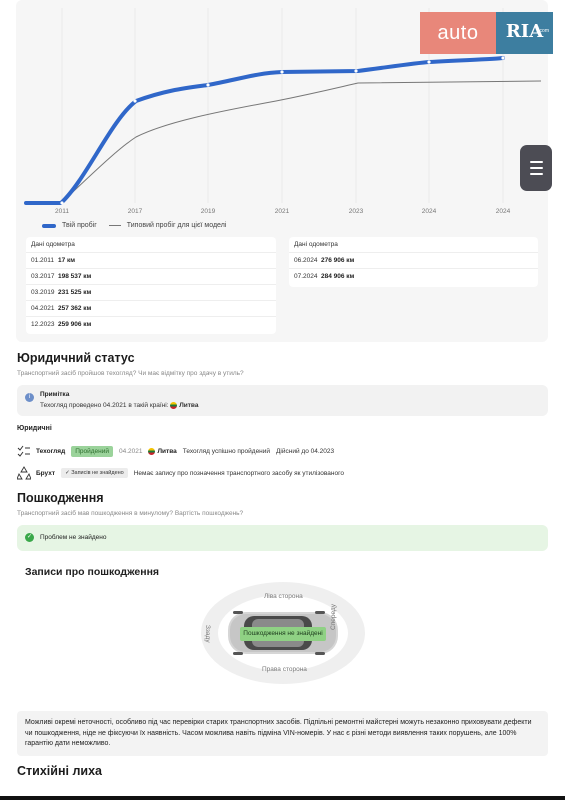 The width and height of the screenshot is (565, 800). I want to click on odometer-row: 07.2024 284 906 км, so click(413, 277).